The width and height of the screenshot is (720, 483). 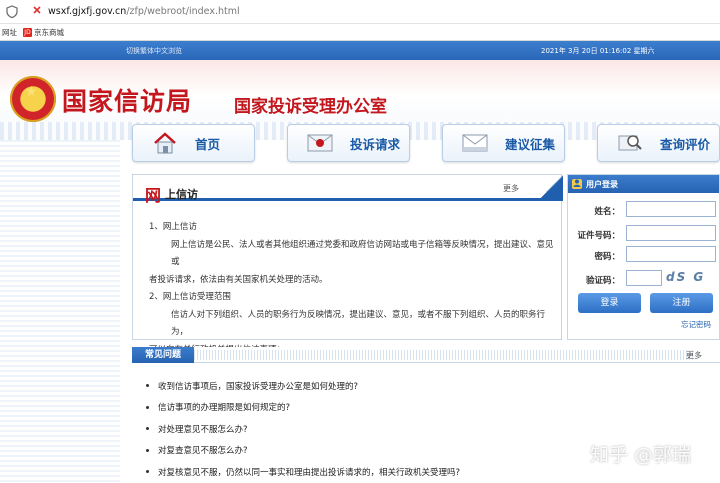 What do you see at coordinates (360, 50) in the screenshot?
I see `top-strip: 切换繁体中文浏览 2021年 3月 20日 01:16:02 星期六` at bounding box center [360, 50].